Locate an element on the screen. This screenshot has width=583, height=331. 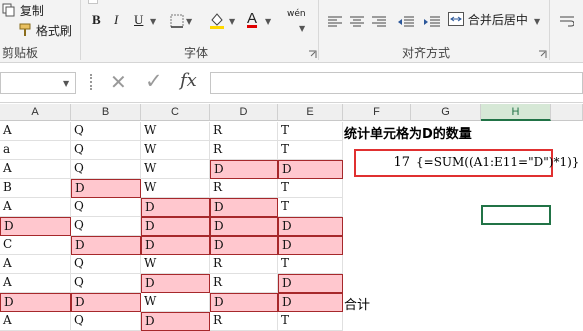
cell: a is located at coordinates (35, 150).